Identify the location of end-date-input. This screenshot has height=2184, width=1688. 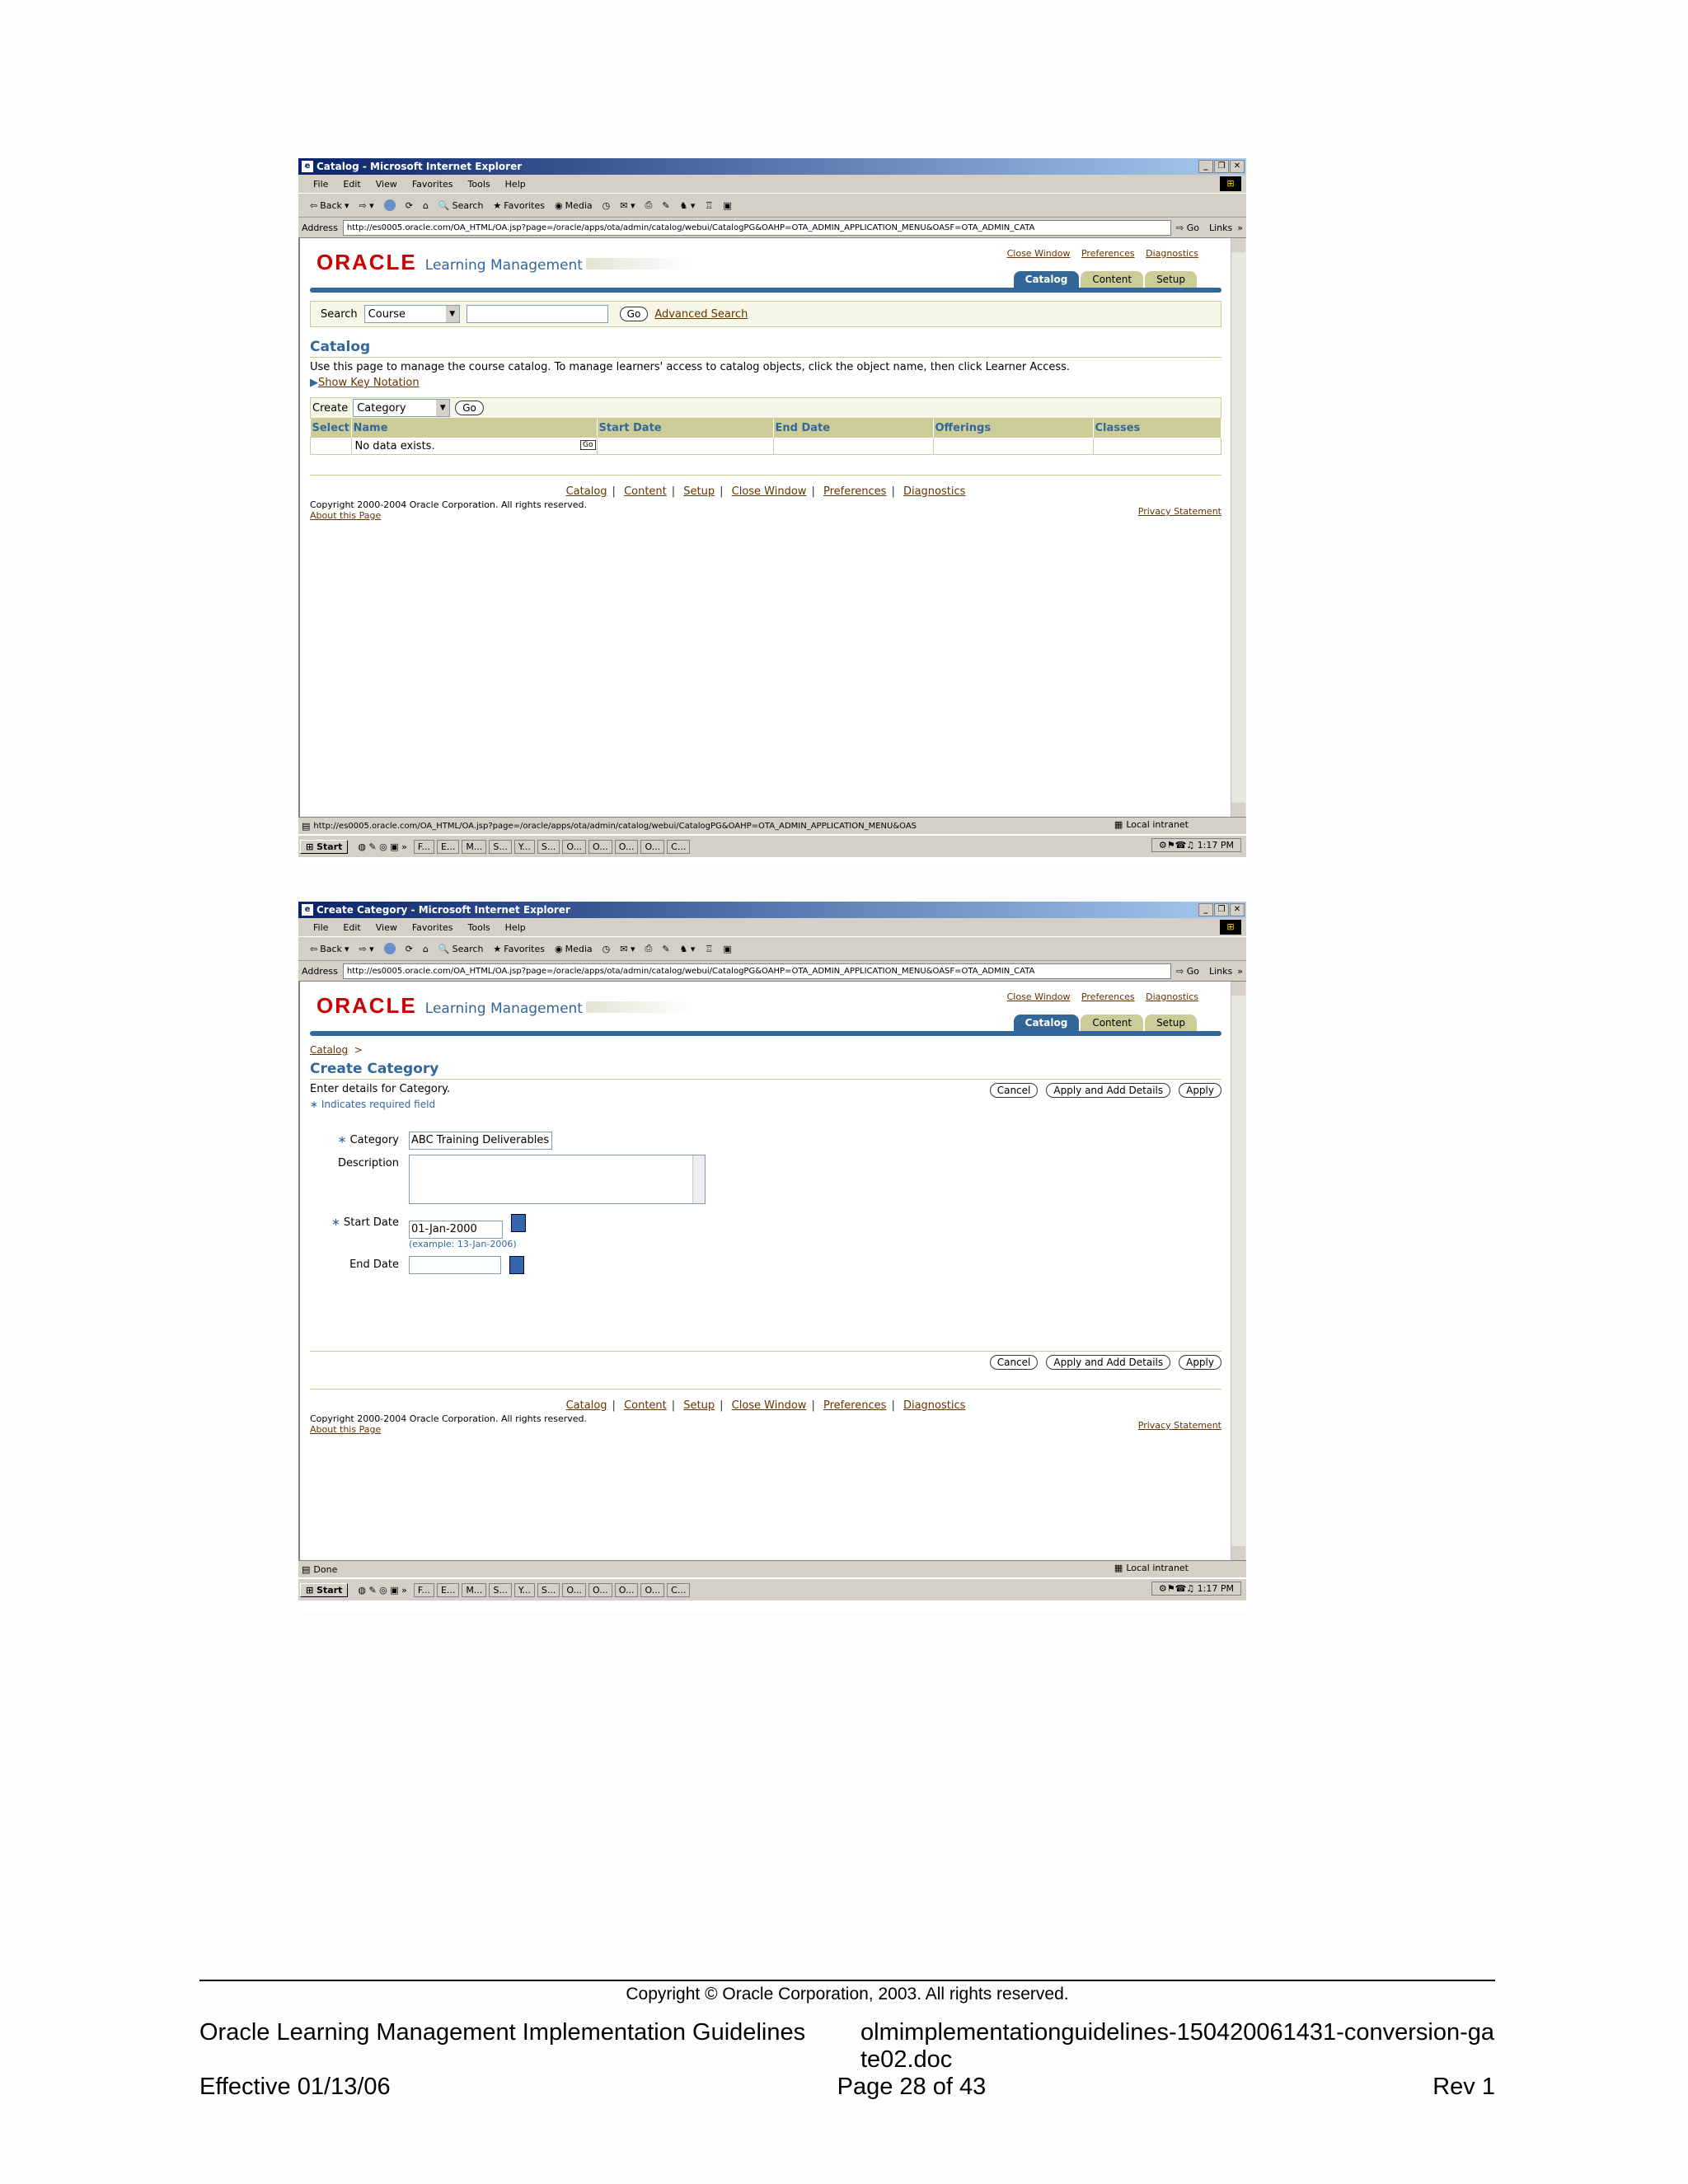
(455, 1265).